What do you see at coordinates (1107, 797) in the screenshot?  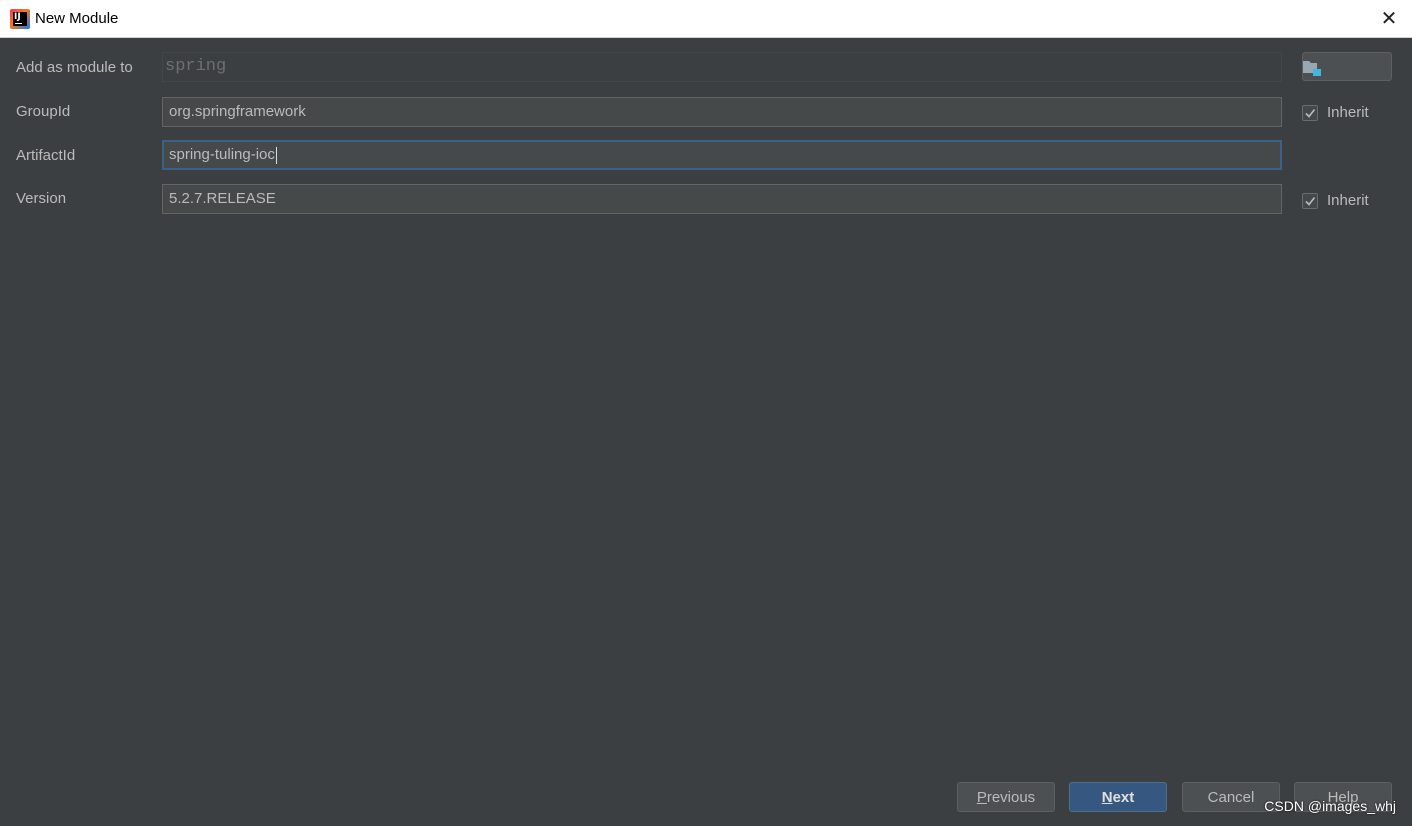 I see `next-mnemonic: N` at bounding box center [1107, 797].